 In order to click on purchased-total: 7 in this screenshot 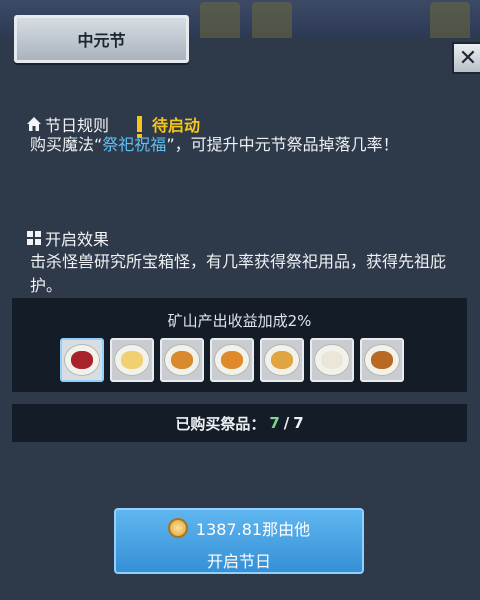, I will do `click(298, 423)`.